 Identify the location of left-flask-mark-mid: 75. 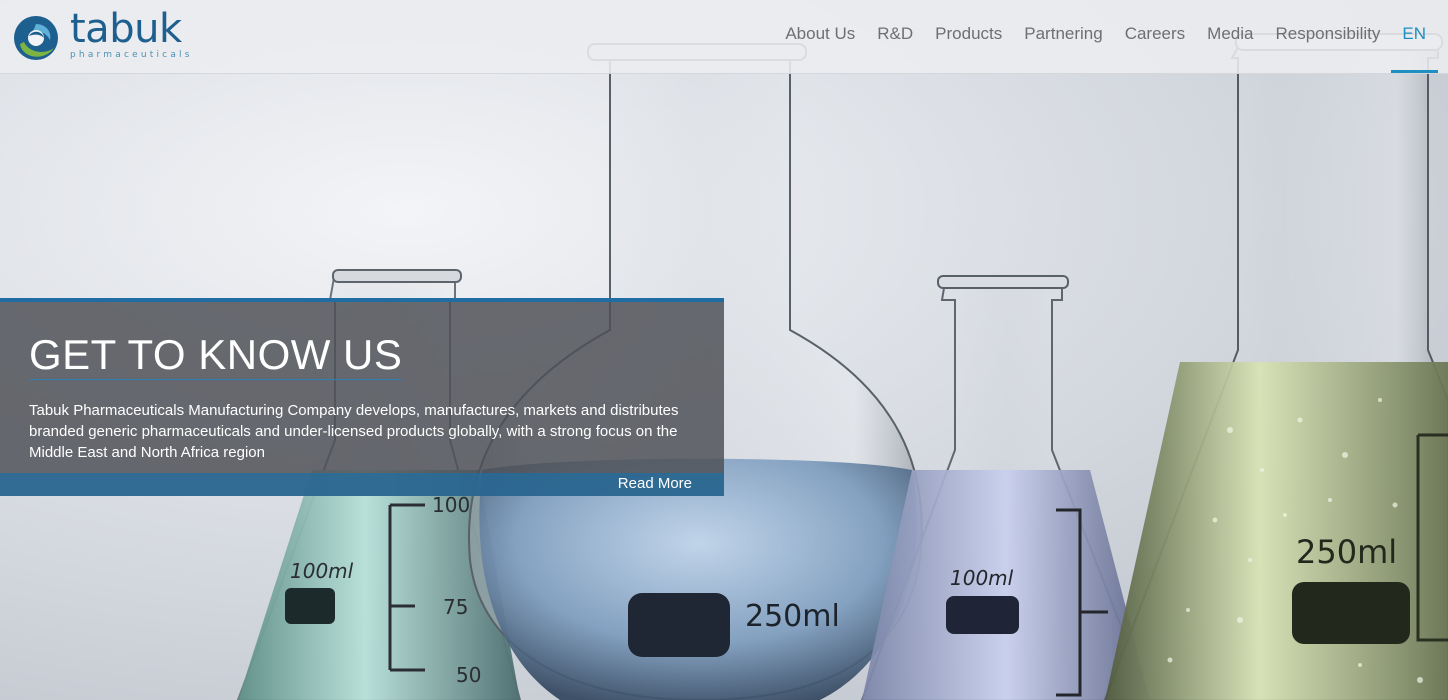
(455, 607).